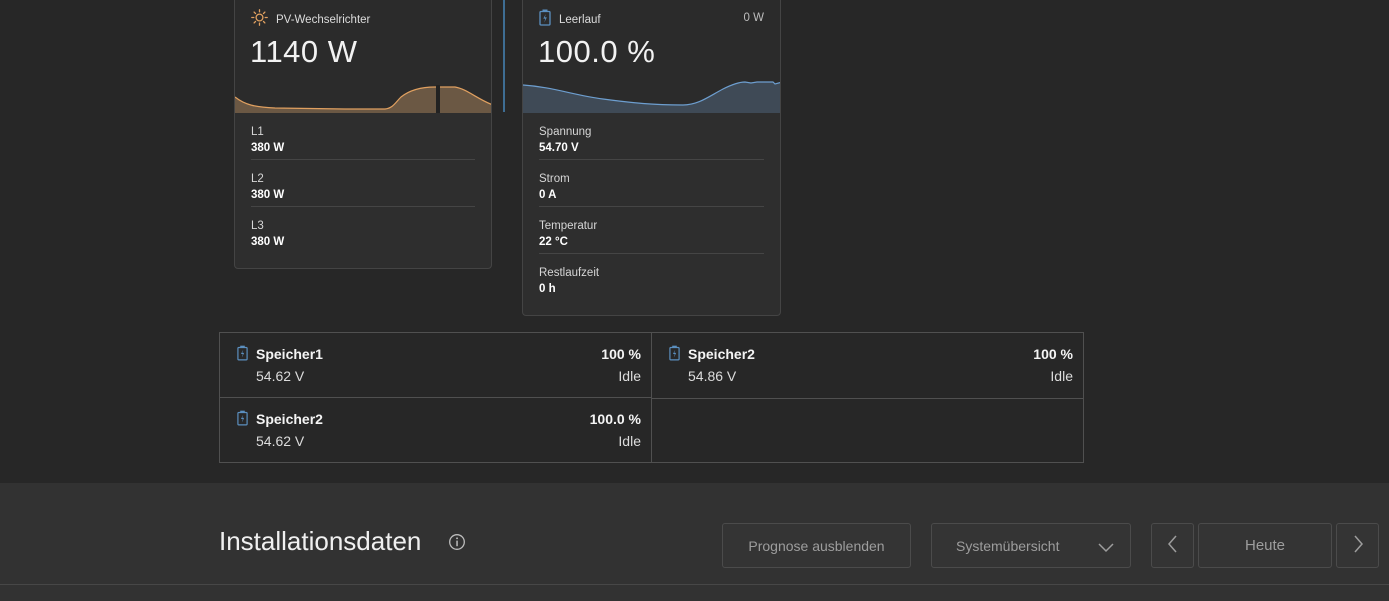  I want to click on chevron-left-icon, so click(1172, 545).